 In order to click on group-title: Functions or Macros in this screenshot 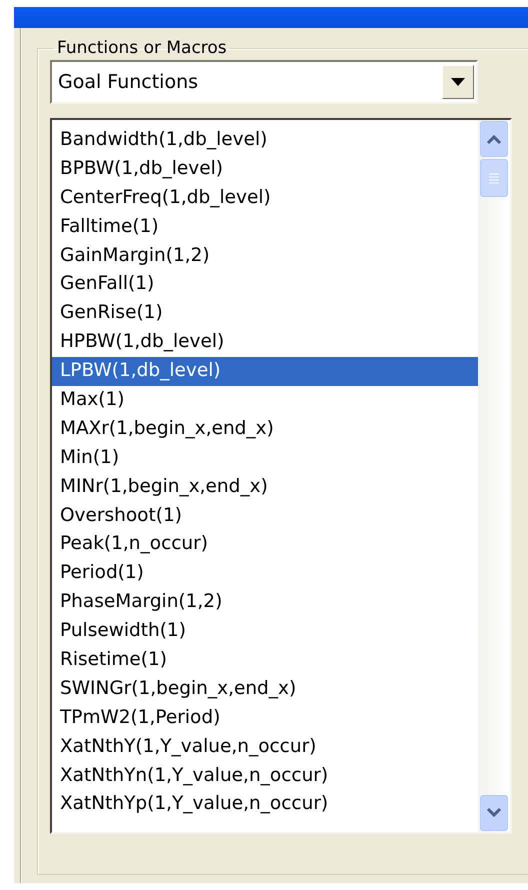, I will do `click(142, 48)`.